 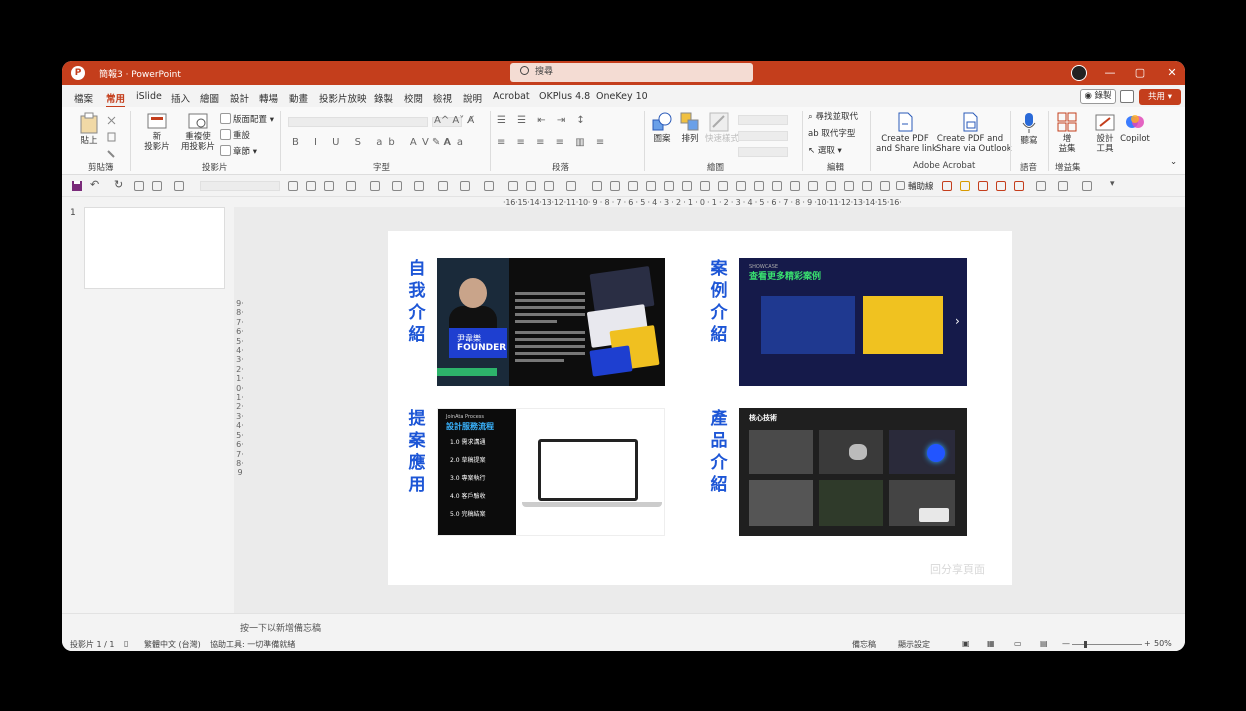 What do you see at coordinates (763, 152) in the screenshot?
I see `shape-effects-dropdown` at bounding box center [763, 152].